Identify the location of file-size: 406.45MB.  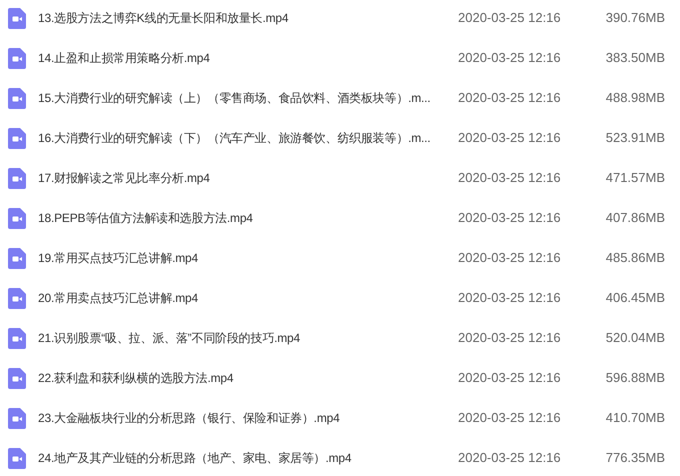
(635, 298).